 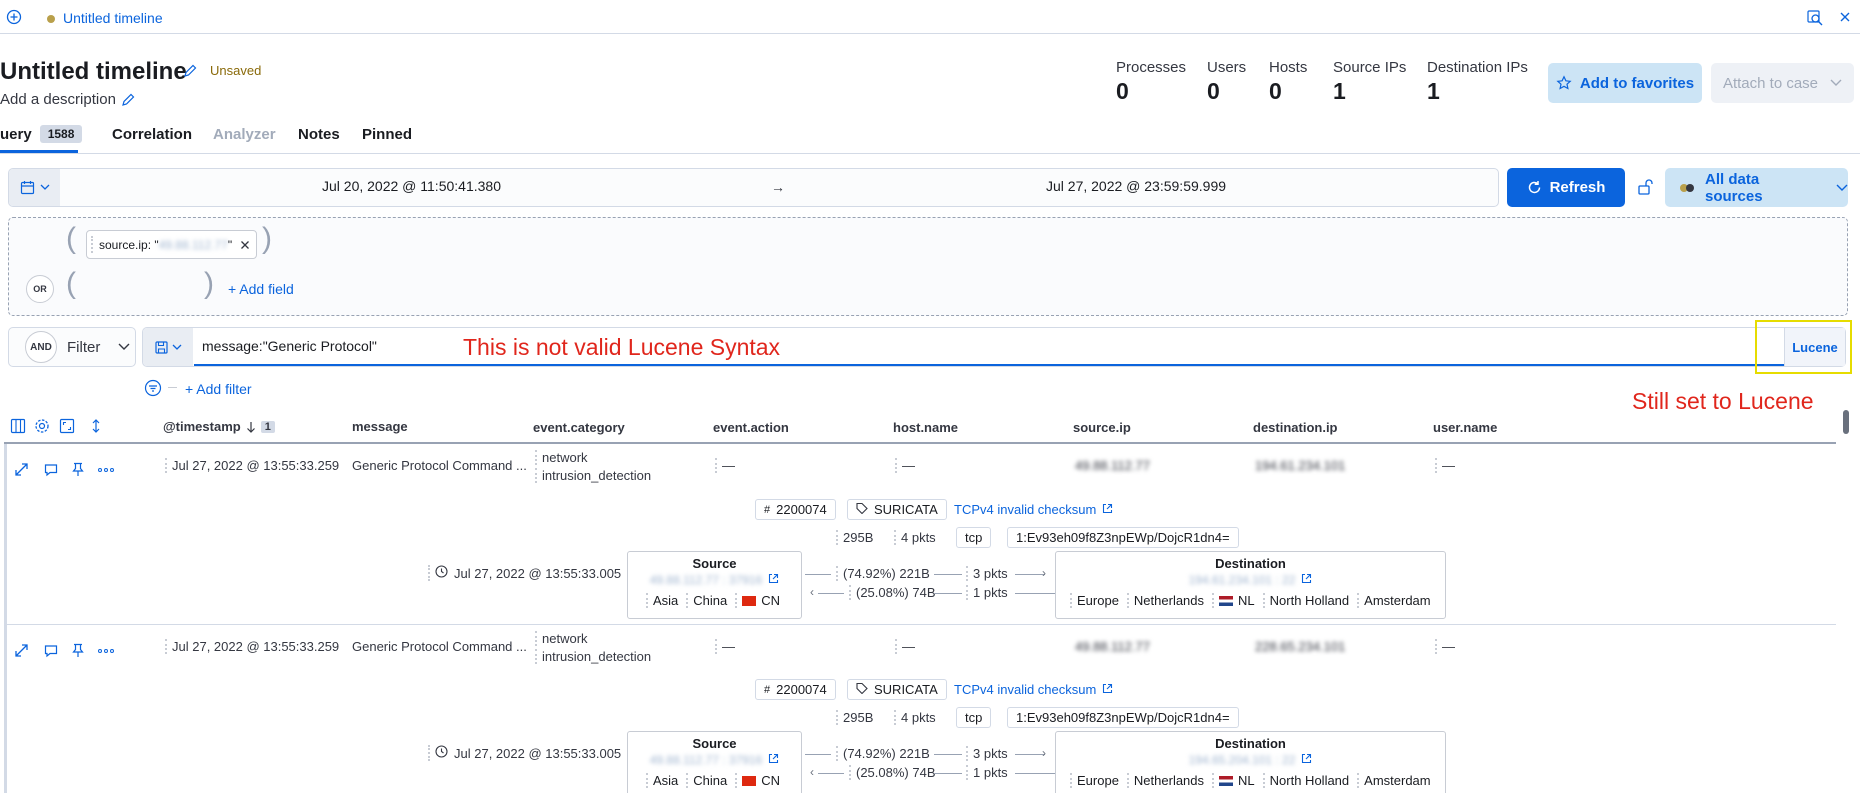 What do you see at coordinates (14, 17) in the screenshot?
I see `add-circle-icon` at bounding box center [14, 17].